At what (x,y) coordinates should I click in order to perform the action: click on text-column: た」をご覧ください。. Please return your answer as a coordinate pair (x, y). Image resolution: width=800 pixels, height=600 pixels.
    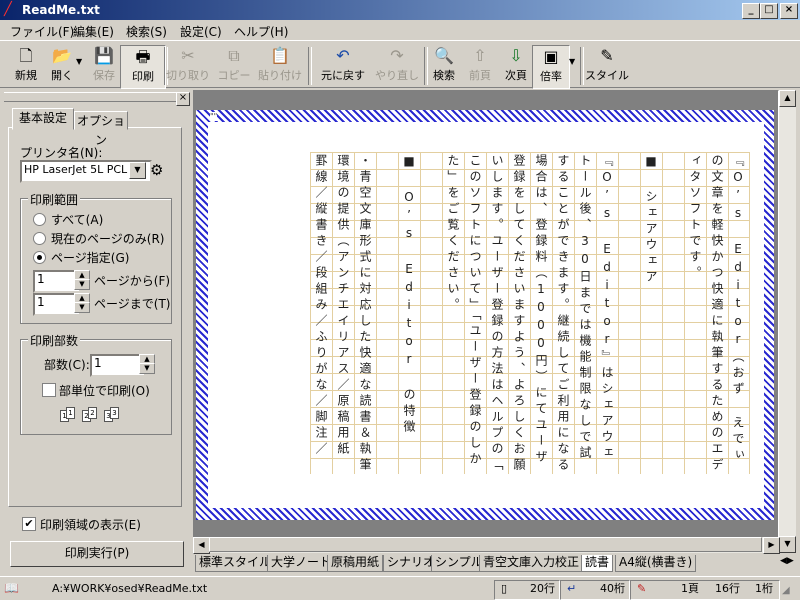
    Looking at the image, I should click on (453, 313).